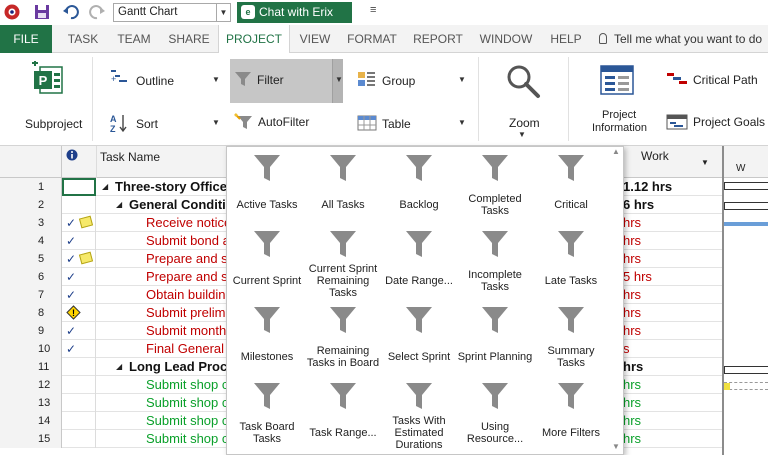  What do you see at coordinates (672, 205) in the screenshot?
I see `work-cell: 6 hrs` at bounding box center [672, 205].